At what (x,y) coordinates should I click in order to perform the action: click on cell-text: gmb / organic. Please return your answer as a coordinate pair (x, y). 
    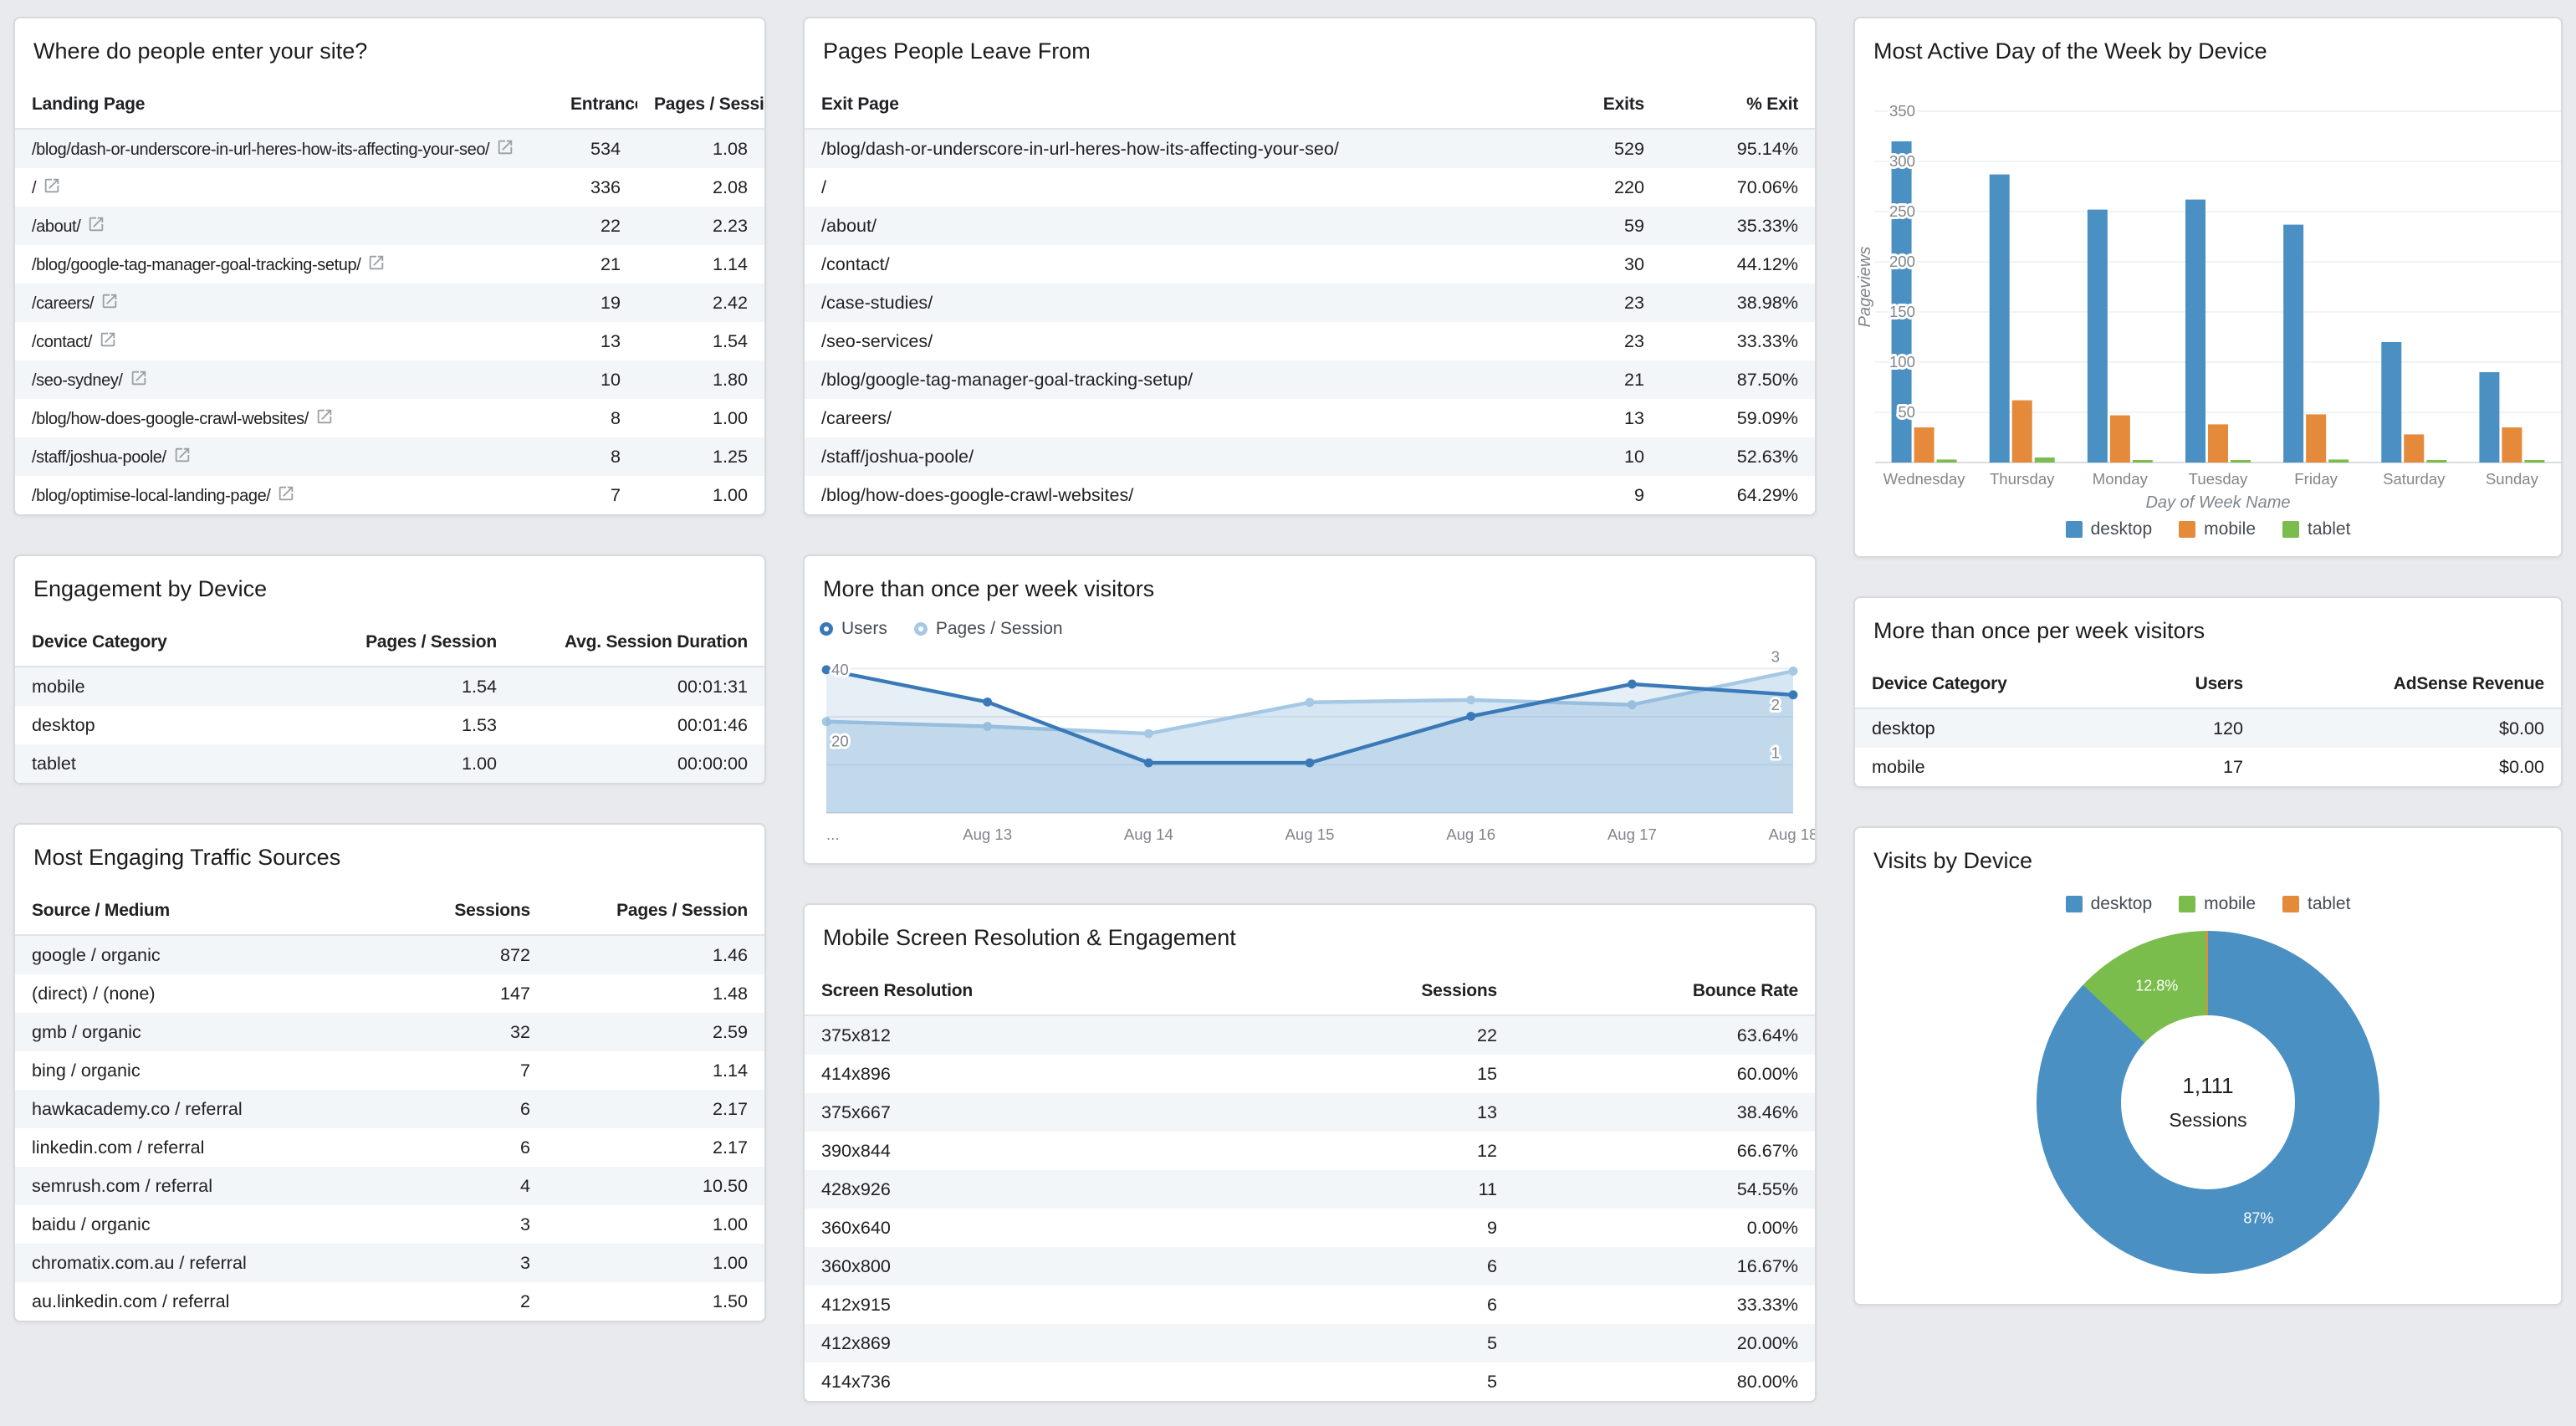
    Looking at the image, I should click on (86, 1031).